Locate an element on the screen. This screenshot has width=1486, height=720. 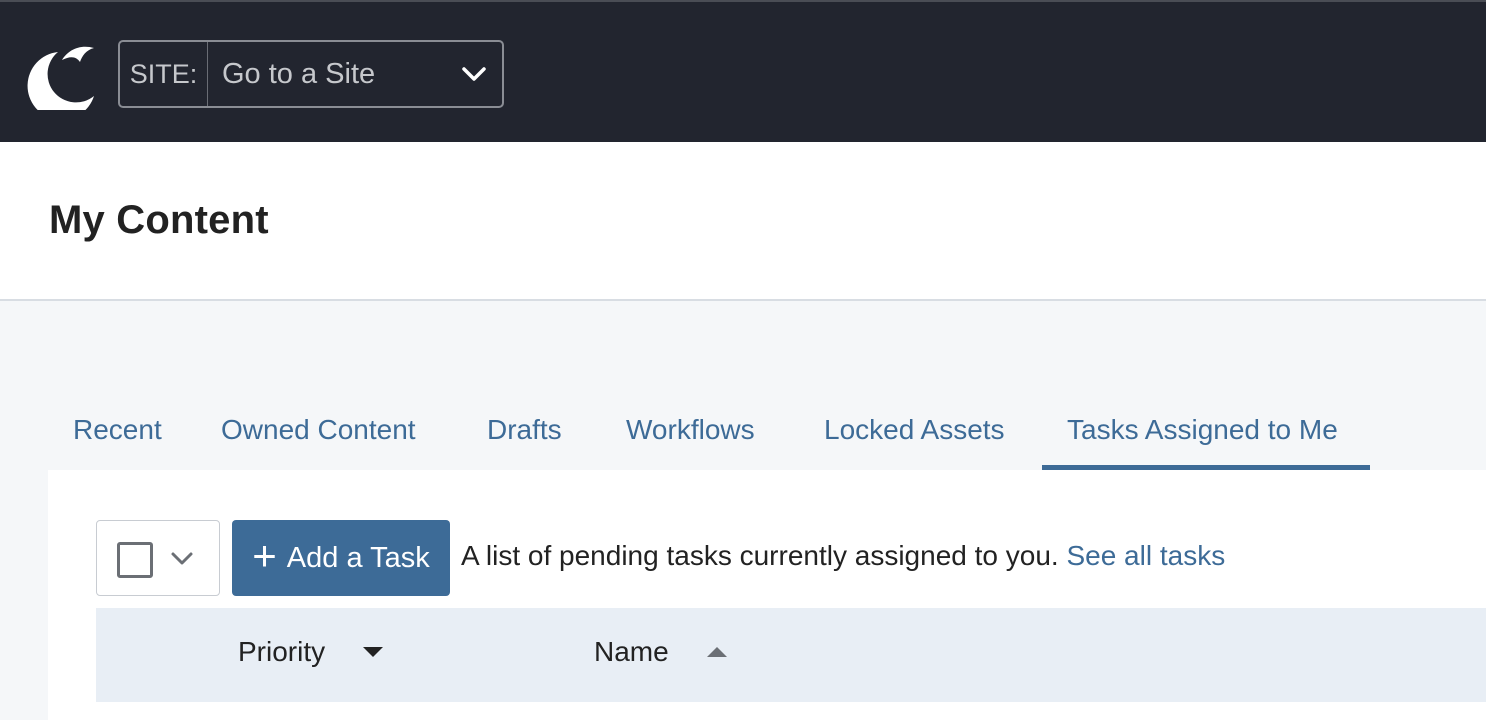
see-all-tasks-link: See all tasks is located at coordinates (1145, 555).